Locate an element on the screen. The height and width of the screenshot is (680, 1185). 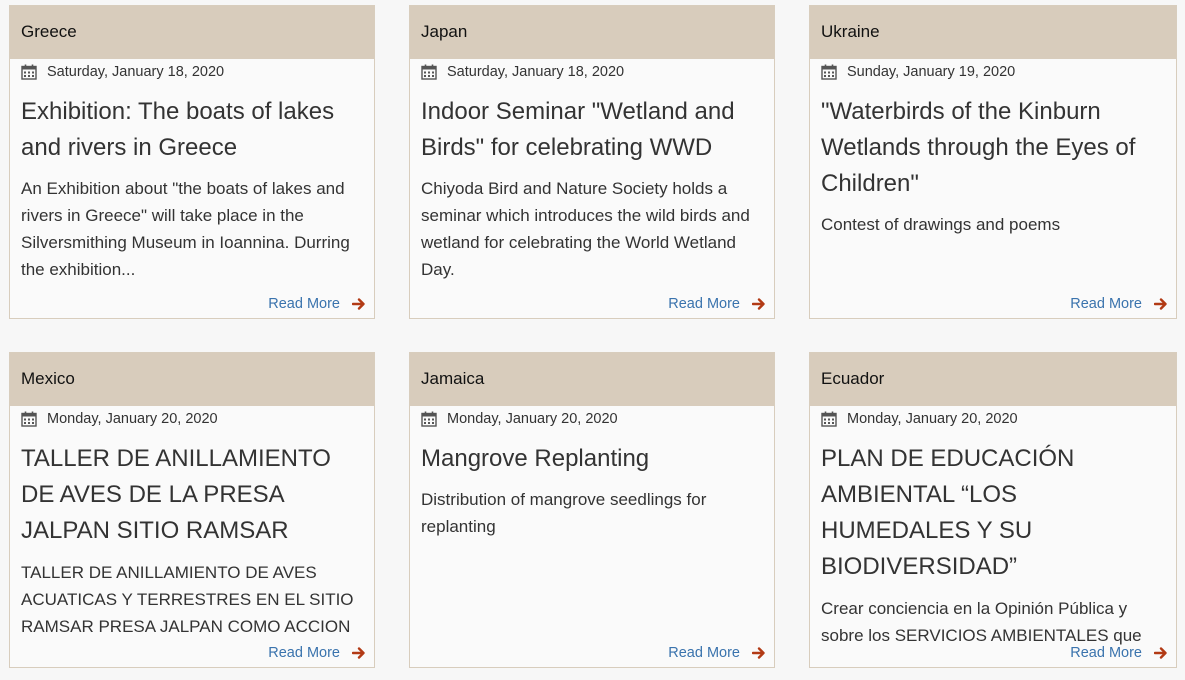
card-country: Mexico is located at coordinates (192, 379).